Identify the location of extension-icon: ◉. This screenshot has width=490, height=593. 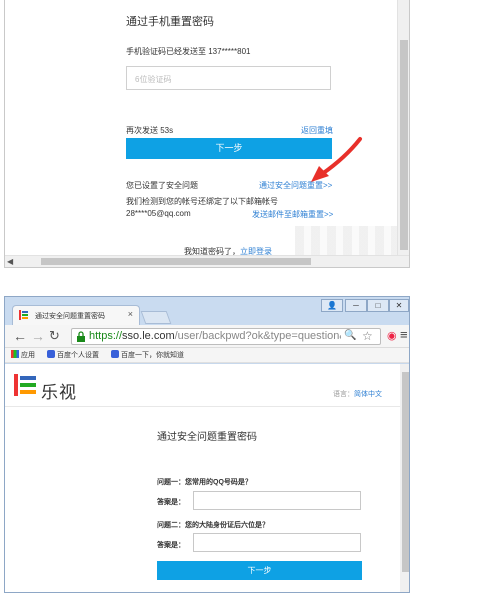
(392, 335).